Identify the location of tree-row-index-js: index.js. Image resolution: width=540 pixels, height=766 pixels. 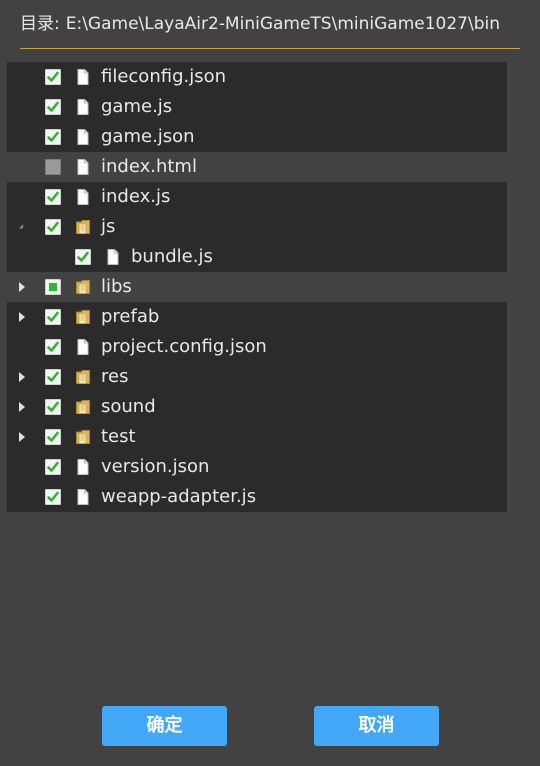
(257, 197).